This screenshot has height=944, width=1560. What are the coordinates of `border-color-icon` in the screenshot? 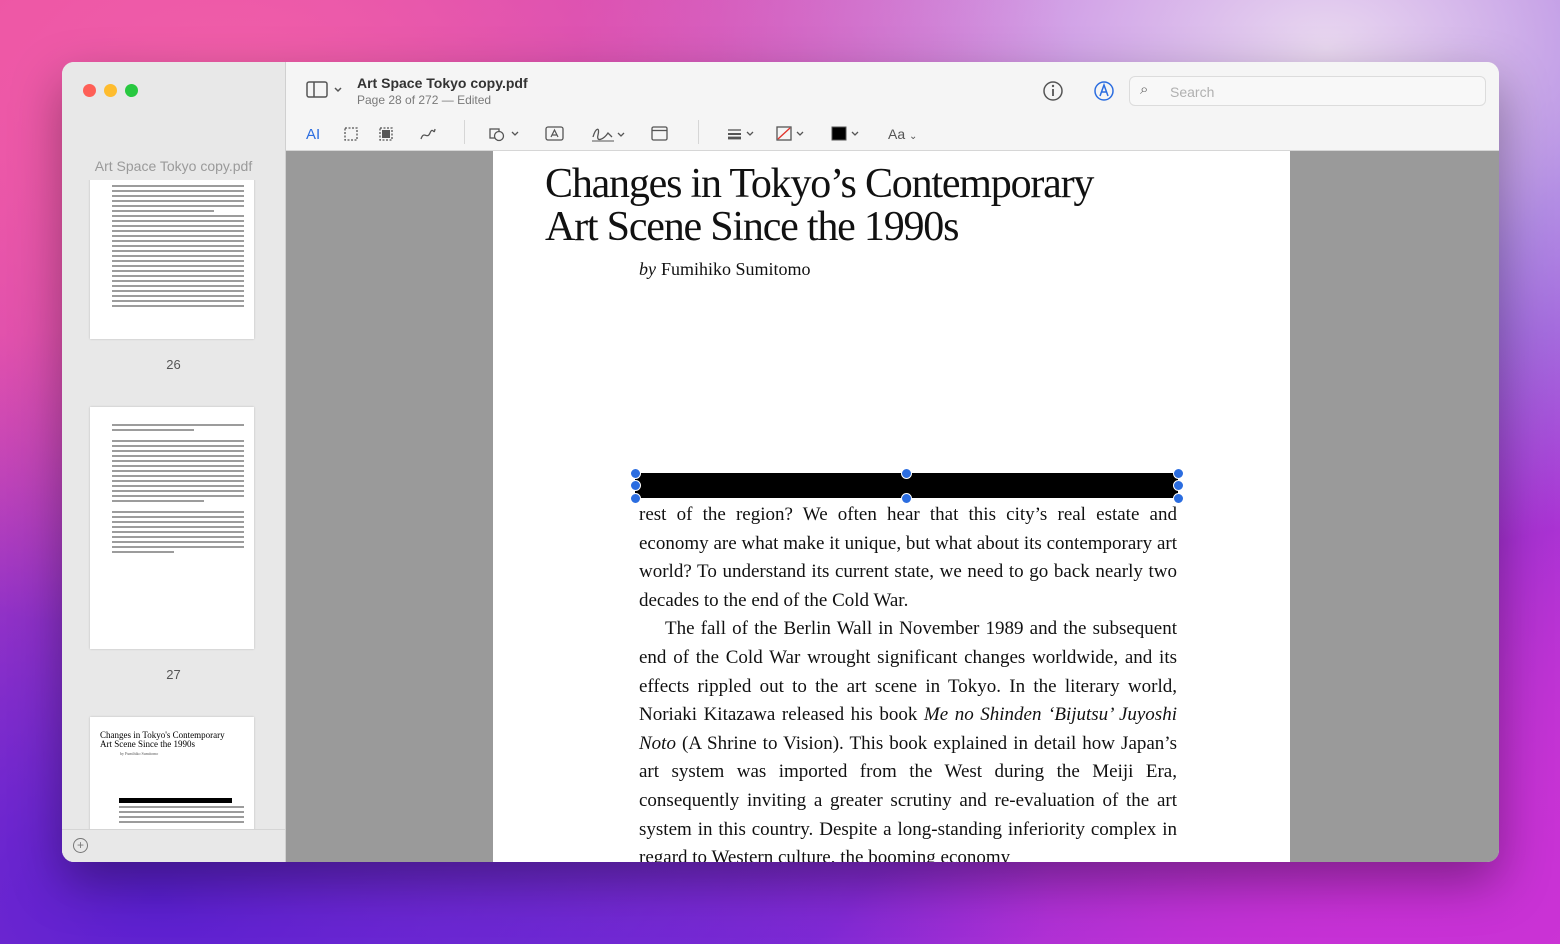 It's located at (792, 134).